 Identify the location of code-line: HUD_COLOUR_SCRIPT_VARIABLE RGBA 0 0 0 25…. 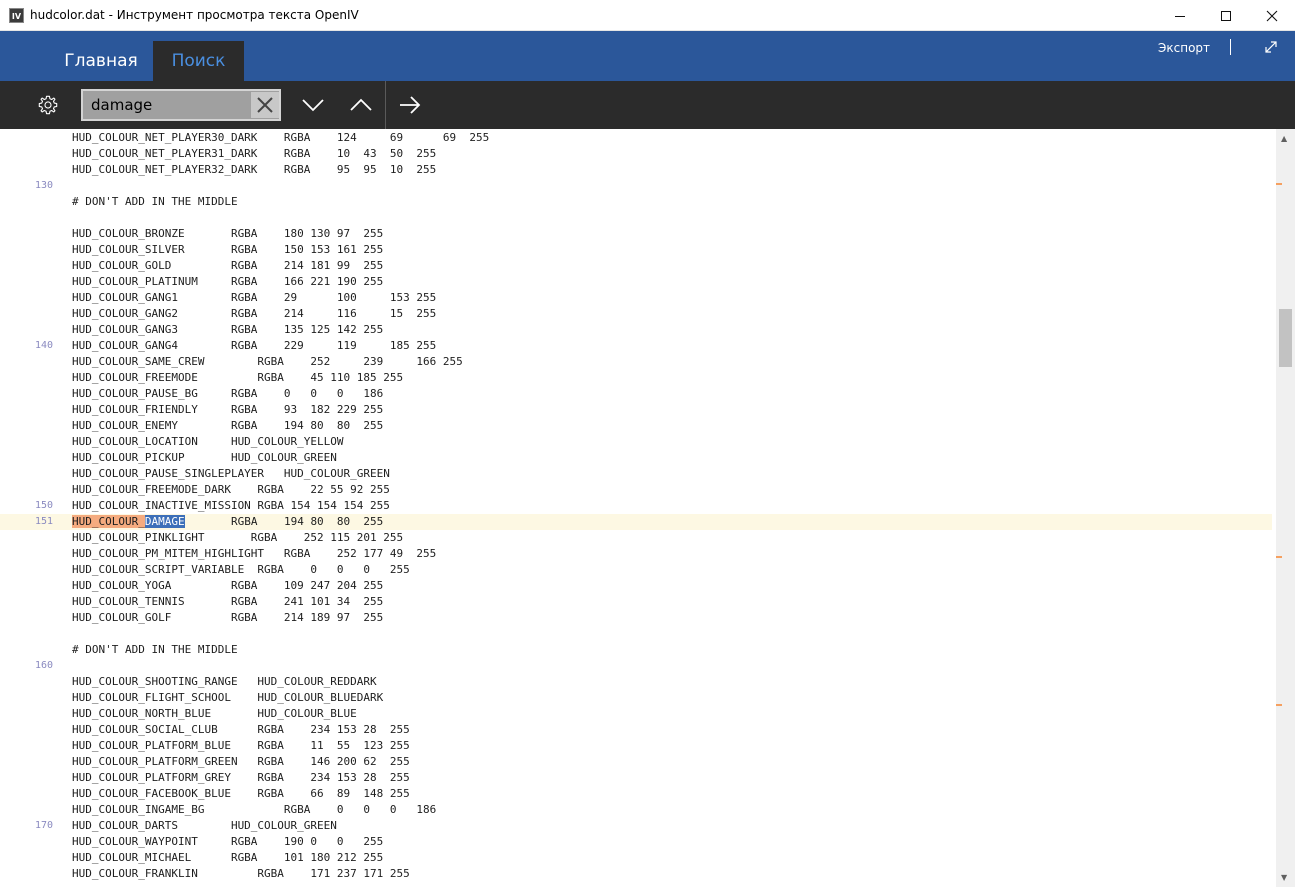
(636, 570).